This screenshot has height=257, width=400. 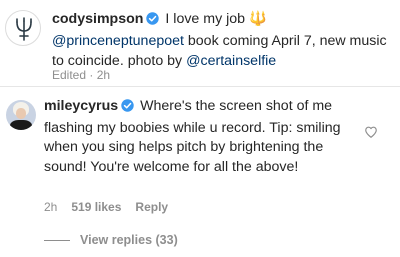 What do you see at coordinates (57, 240) in the screenshot?
I see `replies-line-icon` at bounding box center [57, 240].